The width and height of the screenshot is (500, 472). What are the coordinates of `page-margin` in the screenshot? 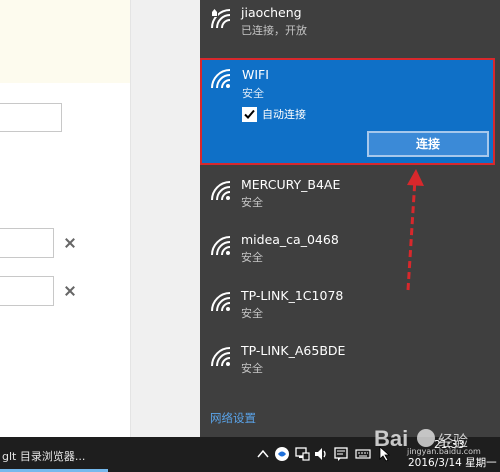 It's located at (168, 218).